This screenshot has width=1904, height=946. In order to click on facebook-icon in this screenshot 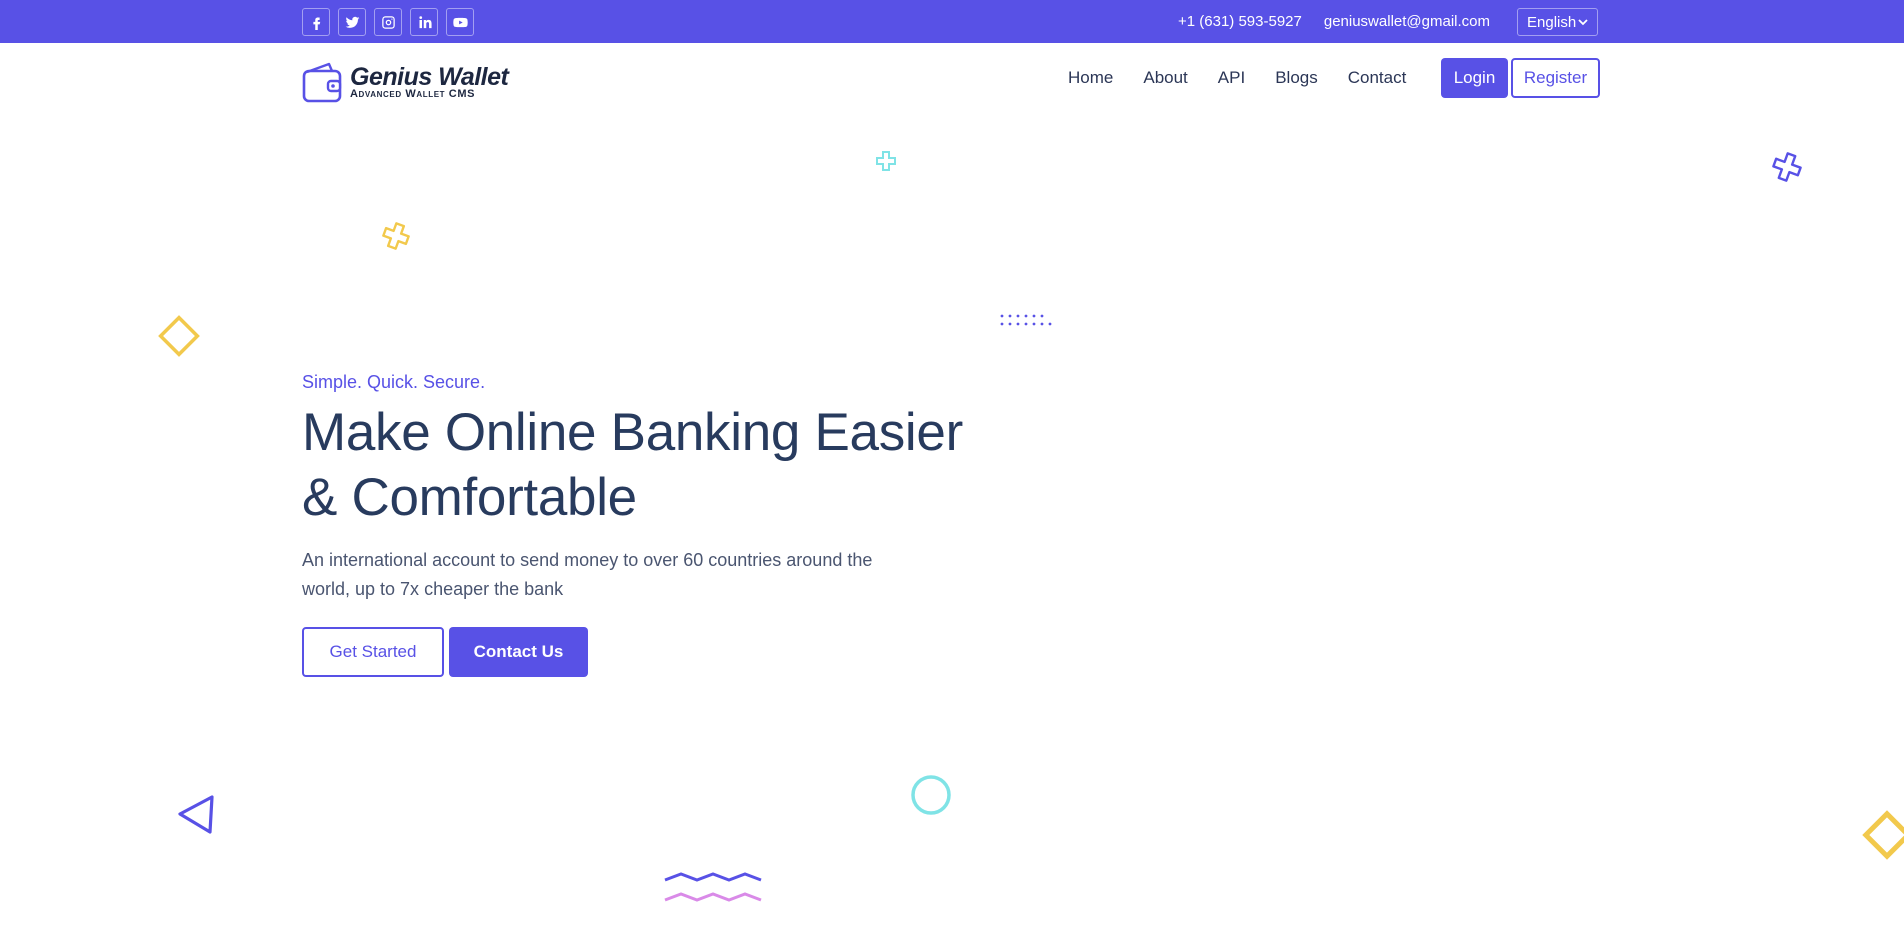, I will do `click(316, 22)`.